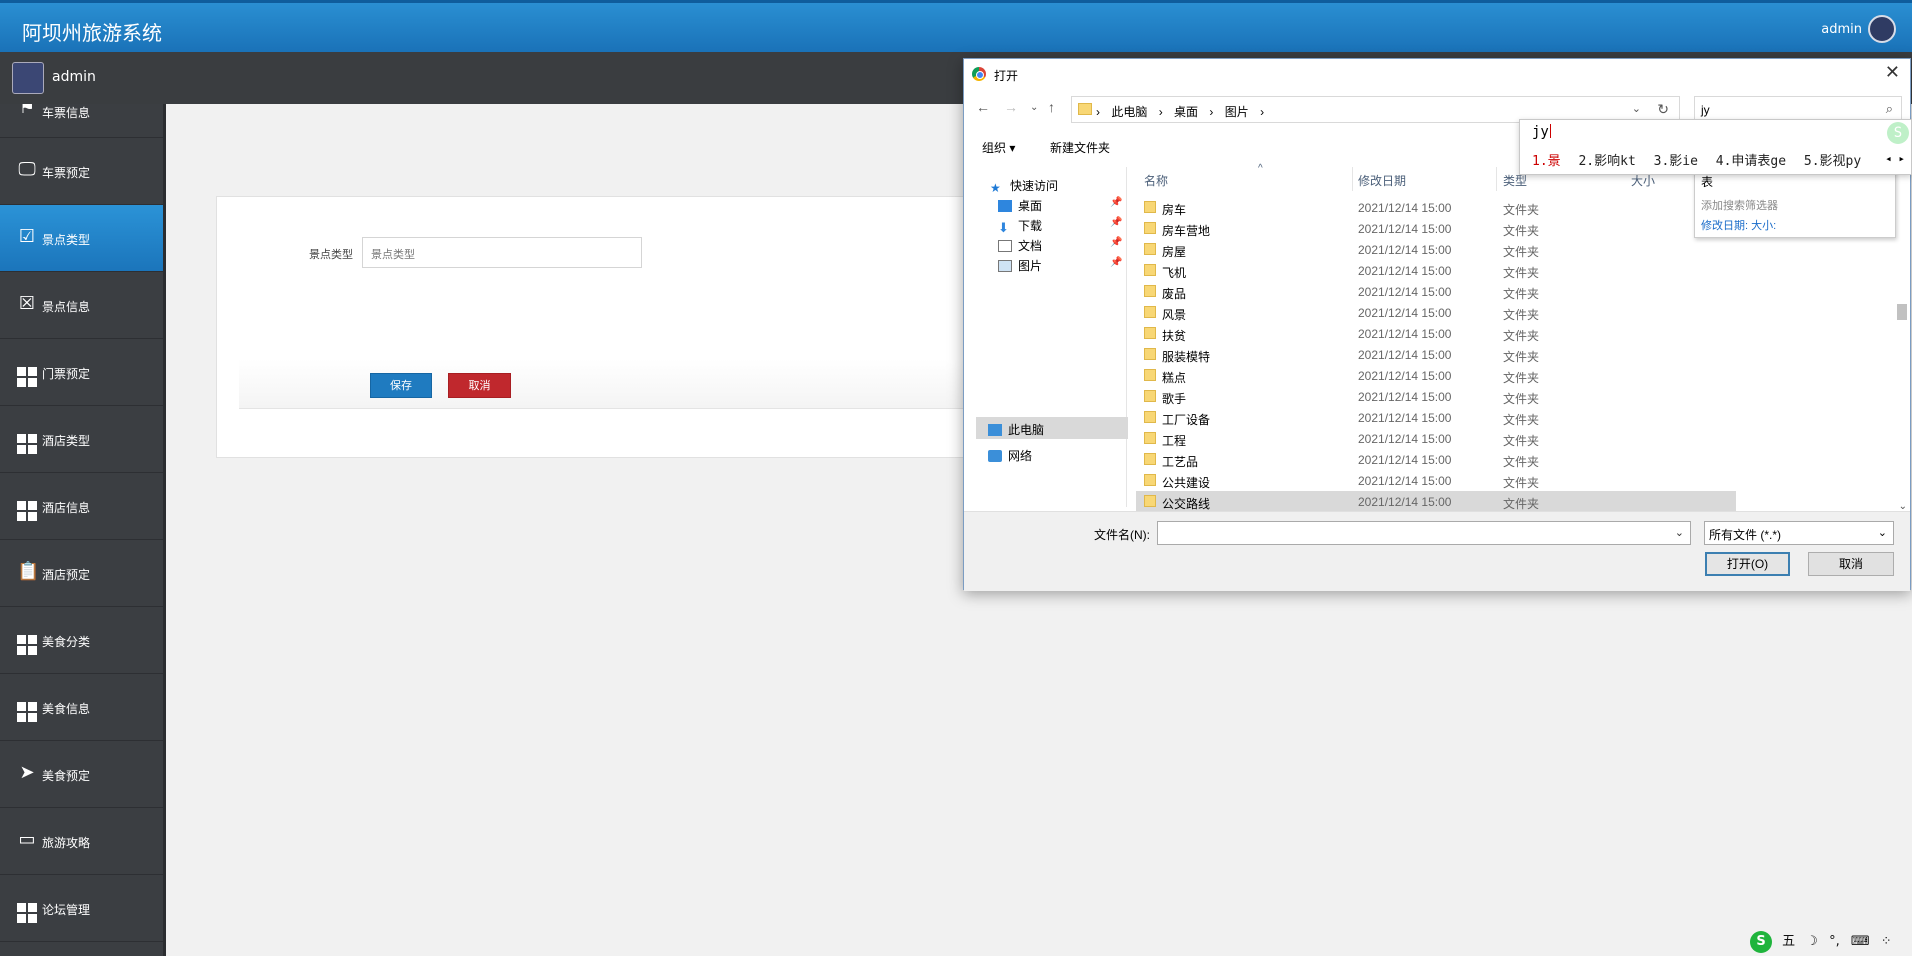 Image resolution: width=1912 pixels, height=956 pixels. Describe the element at coordinates (1382, 180) in the screenshot. I see `column-date: 修改日期` at that location.